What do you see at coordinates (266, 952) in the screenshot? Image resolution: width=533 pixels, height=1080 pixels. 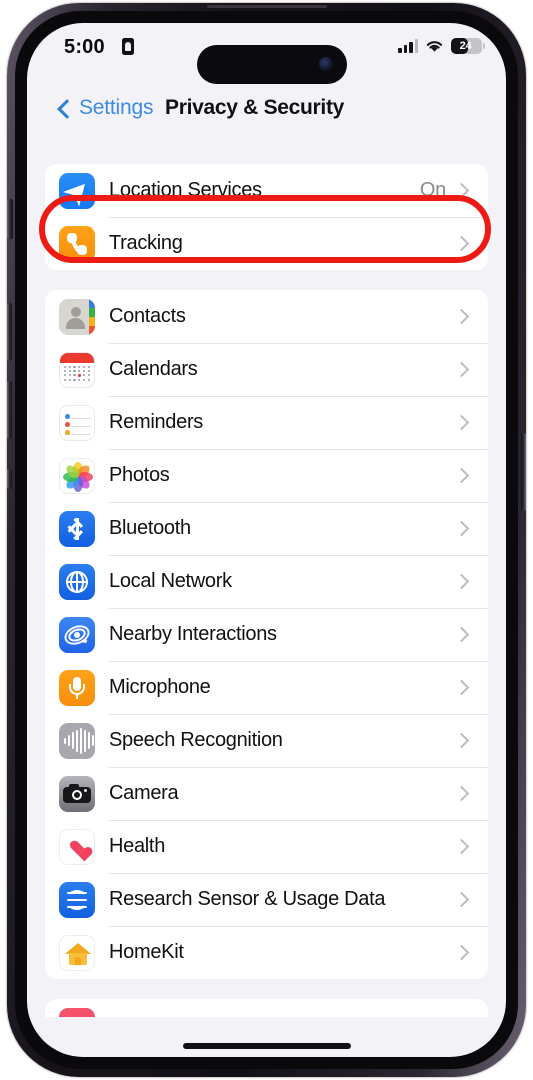 I see `row-homekit: HomeKit` at bounding box center [266, 952].